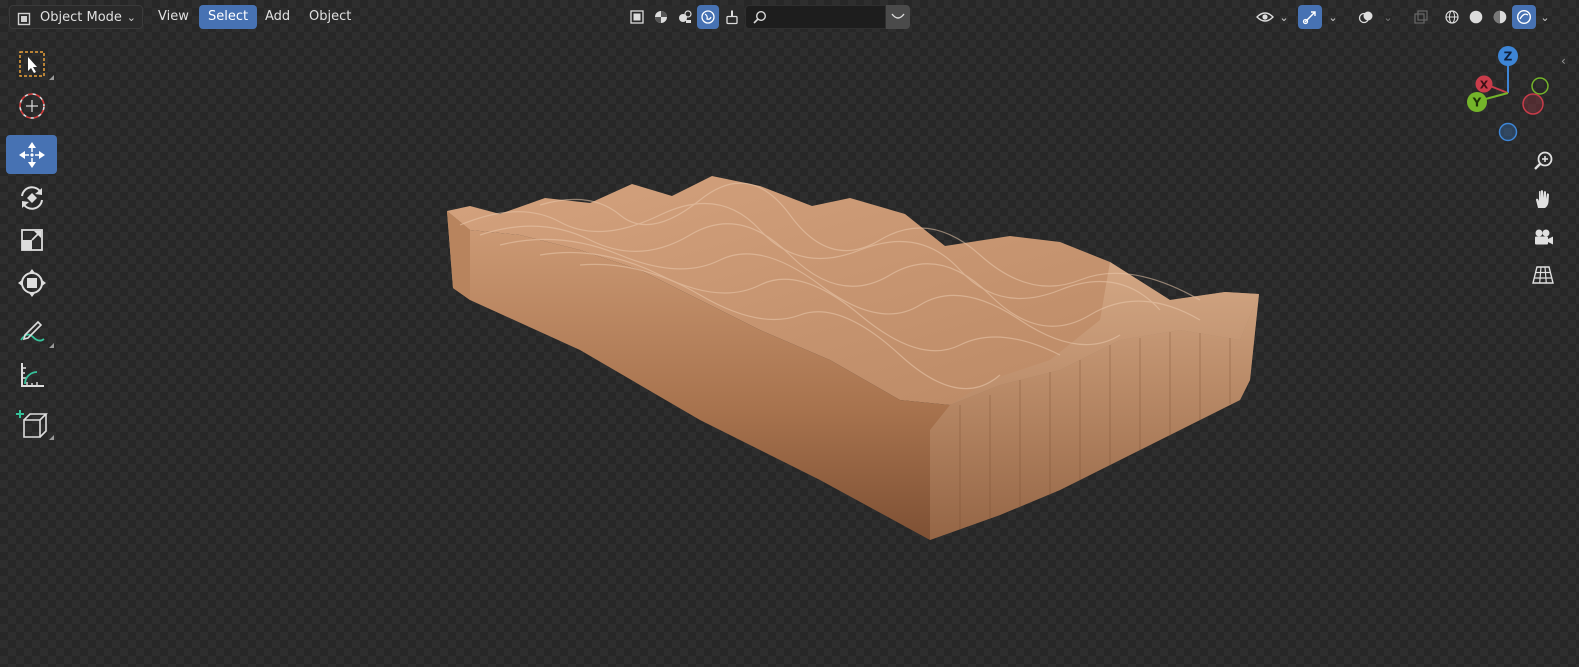 The image size is (1579, 667). Describe the element at coordinates (1563, 61) in the screenshot. I see `sidebar-toggle-arrow: ‹` at that location.